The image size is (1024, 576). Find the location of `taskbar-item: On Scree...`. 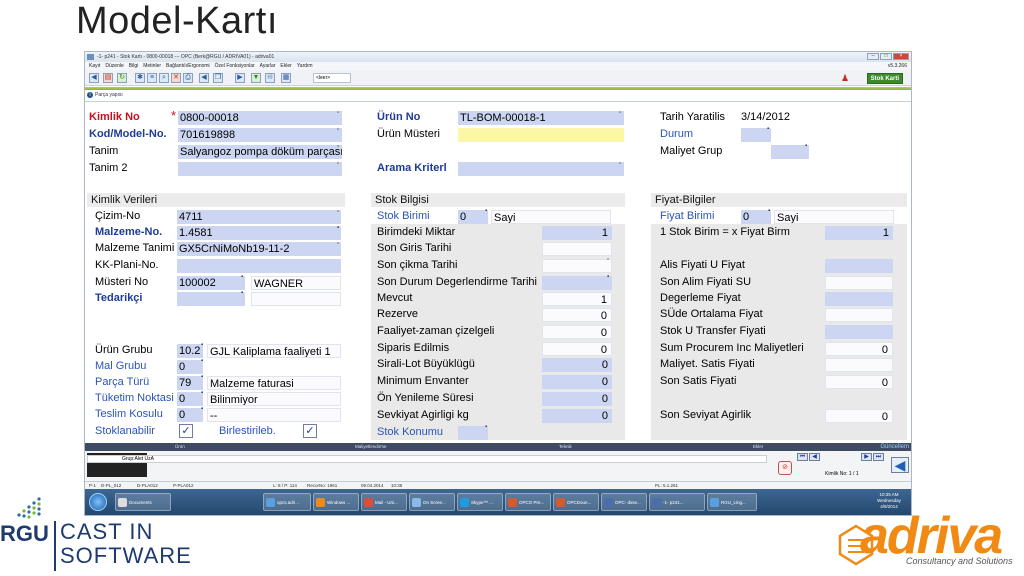

taskbar-item: On Scree... is located at coordinates (432, 502).